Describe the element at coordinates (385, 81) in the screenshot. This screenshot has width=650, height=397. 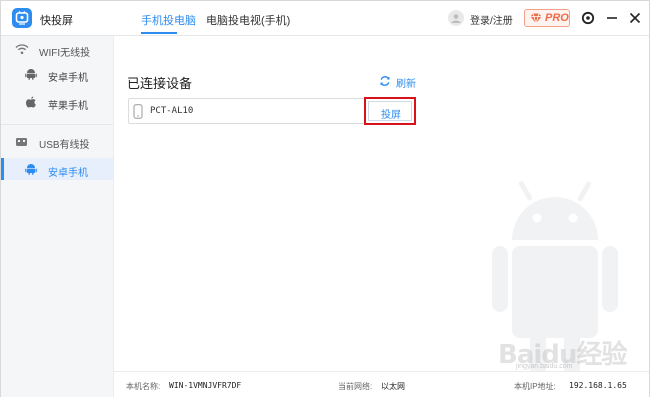
I see `refresh-icon` at that location.